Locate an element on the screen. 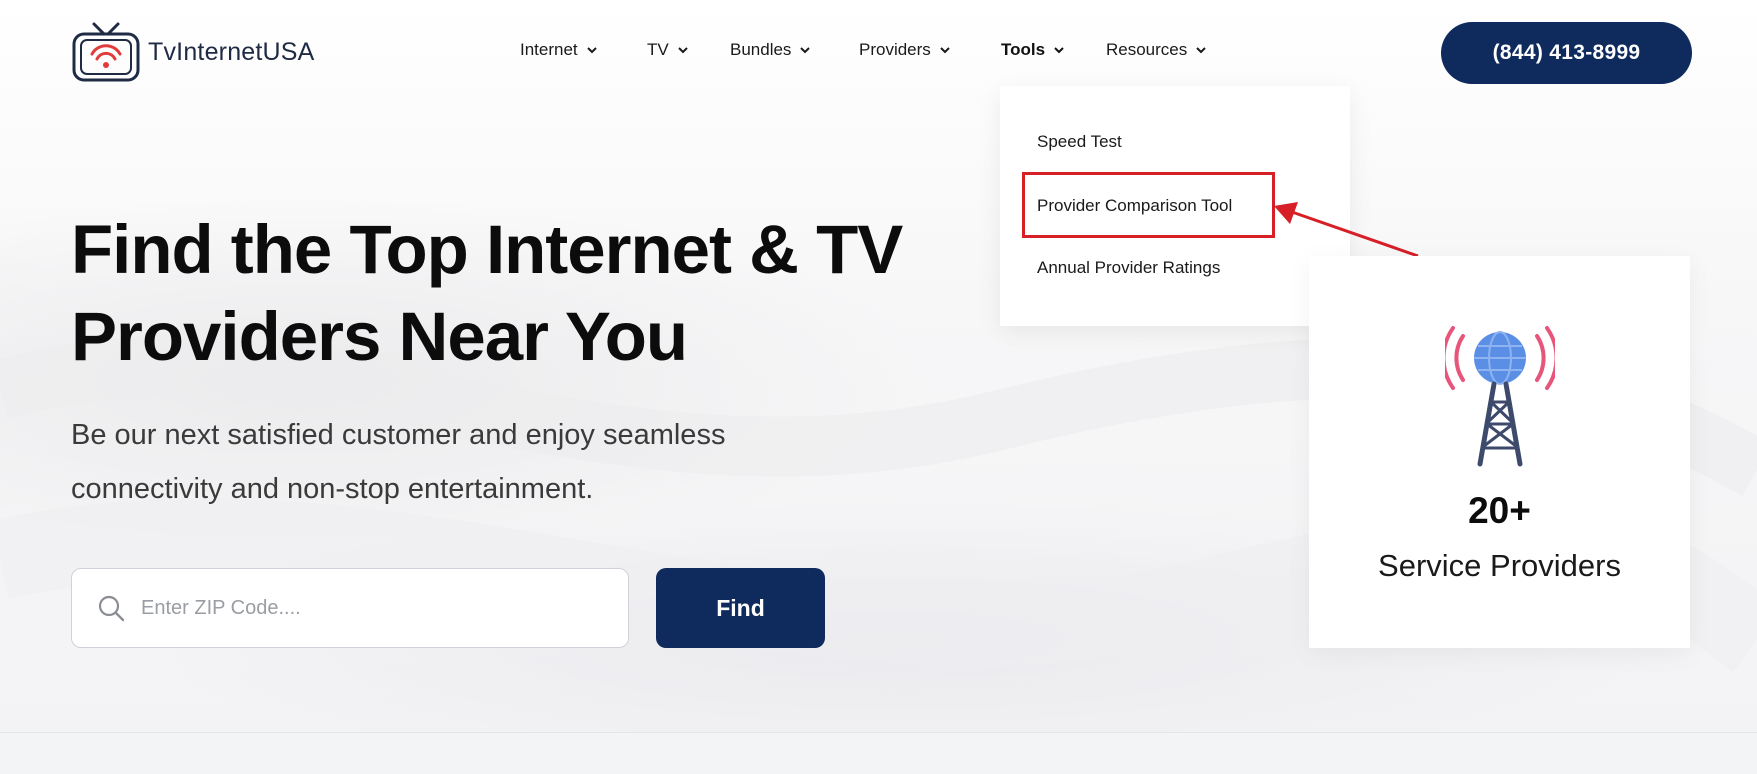 The width and height of the screenshot is (1757, 774). nav-label: Tools is located at coordinates (1023, 49).